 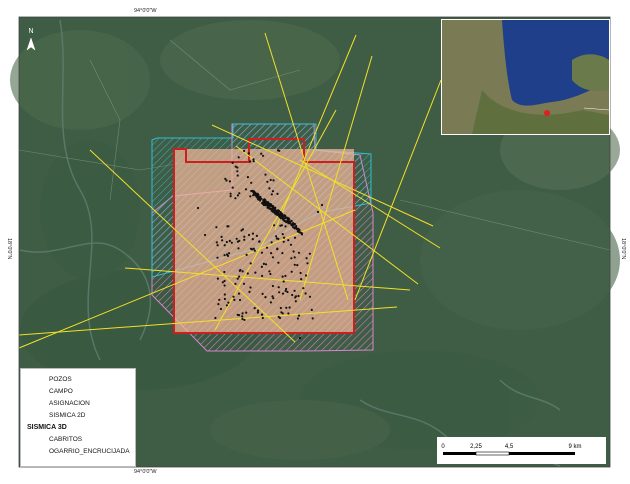 I want to click on north-label: N, so click(x=30, y=31).